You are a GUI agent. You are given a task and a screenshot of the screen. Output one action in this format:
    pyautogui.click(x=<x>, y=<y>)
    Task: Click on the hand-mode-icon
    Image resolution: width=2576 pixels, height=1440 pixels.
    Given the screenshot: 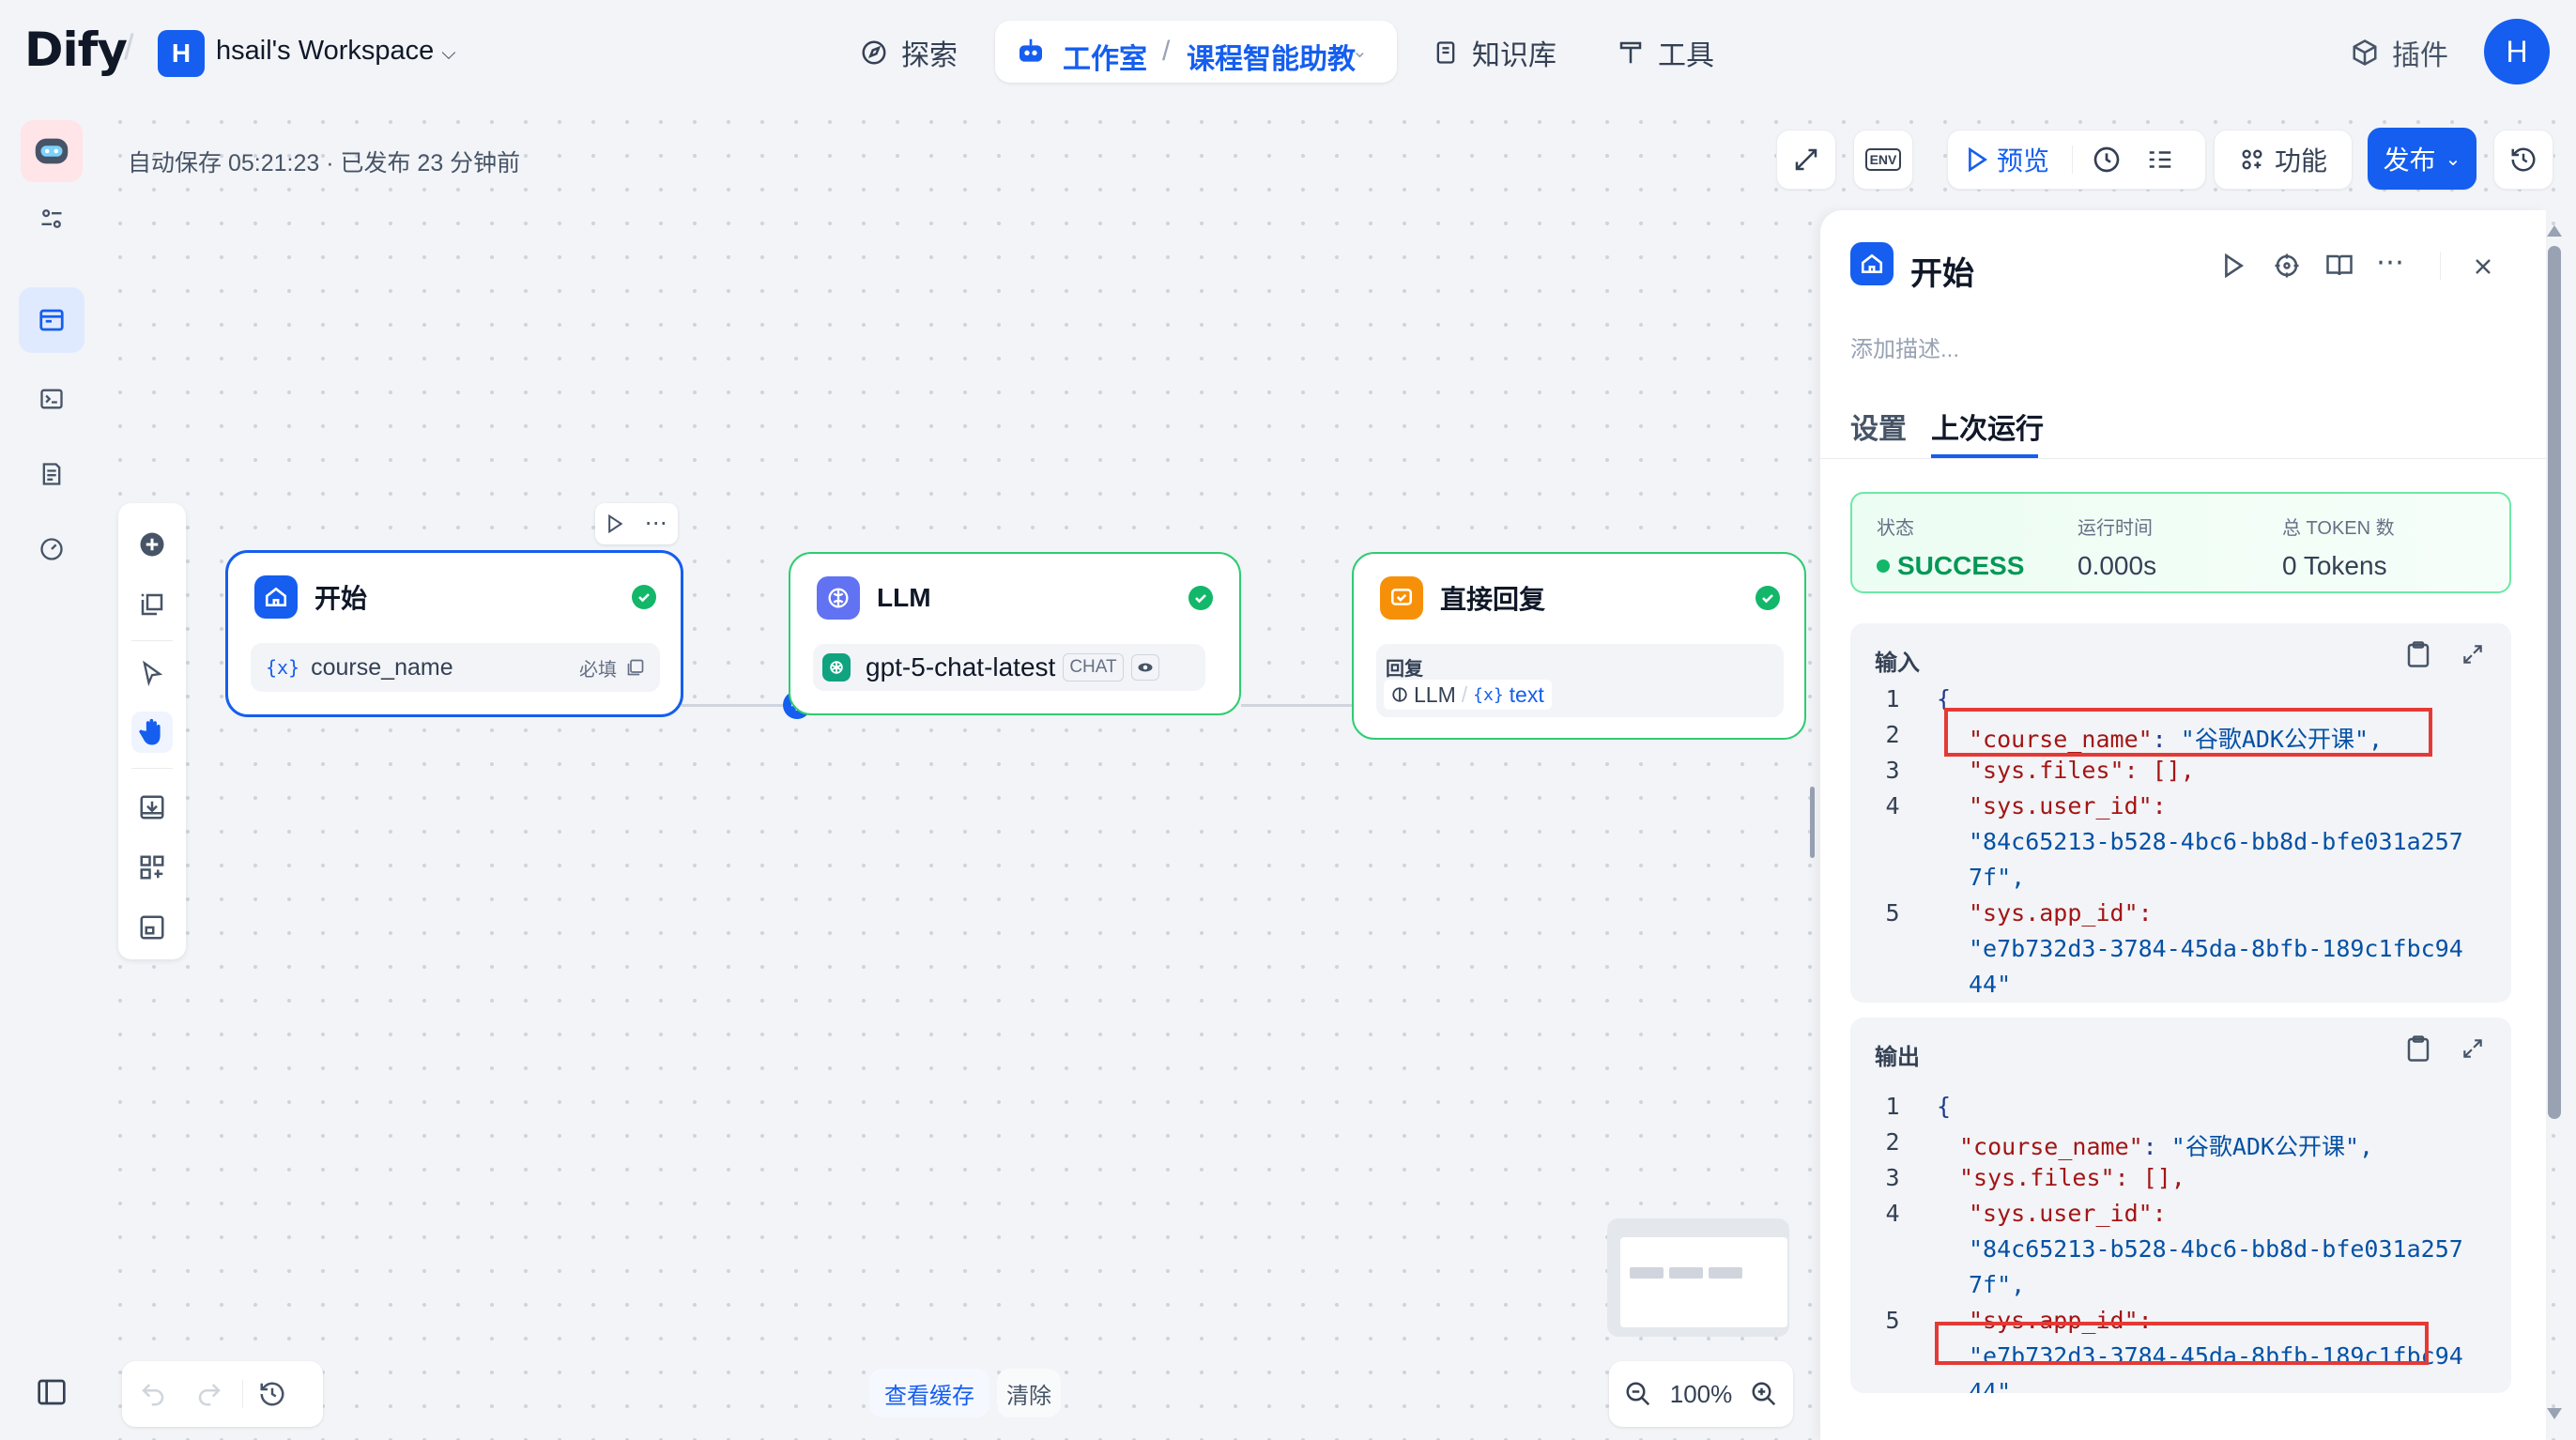 What is the action you would take?
    pyautogui.click(x=152, y=732)
    